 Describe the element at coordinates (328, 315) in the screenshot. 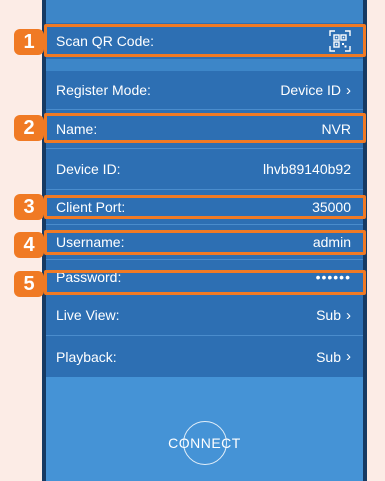

I see `live-view-value: Sub` at that location.